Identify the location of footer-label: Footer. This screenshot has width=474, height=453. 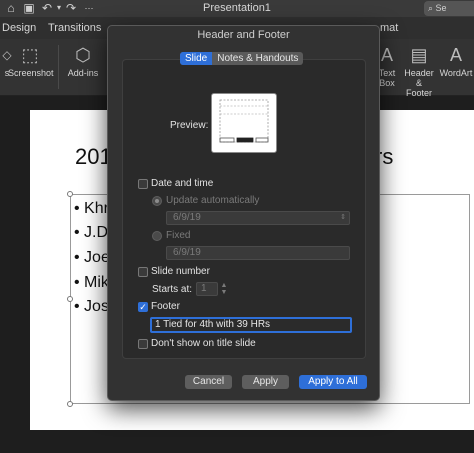
(165, 306).